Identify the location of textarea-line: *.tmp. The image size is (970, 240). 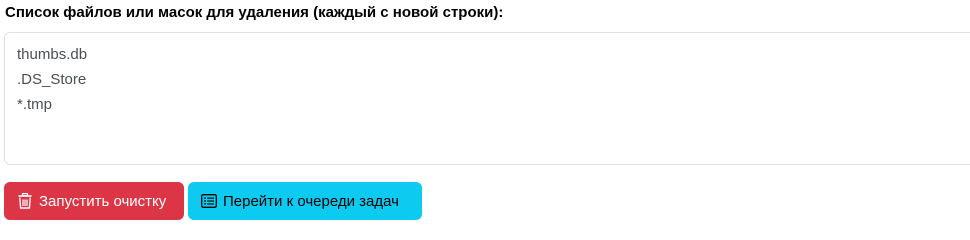
(35, 104).